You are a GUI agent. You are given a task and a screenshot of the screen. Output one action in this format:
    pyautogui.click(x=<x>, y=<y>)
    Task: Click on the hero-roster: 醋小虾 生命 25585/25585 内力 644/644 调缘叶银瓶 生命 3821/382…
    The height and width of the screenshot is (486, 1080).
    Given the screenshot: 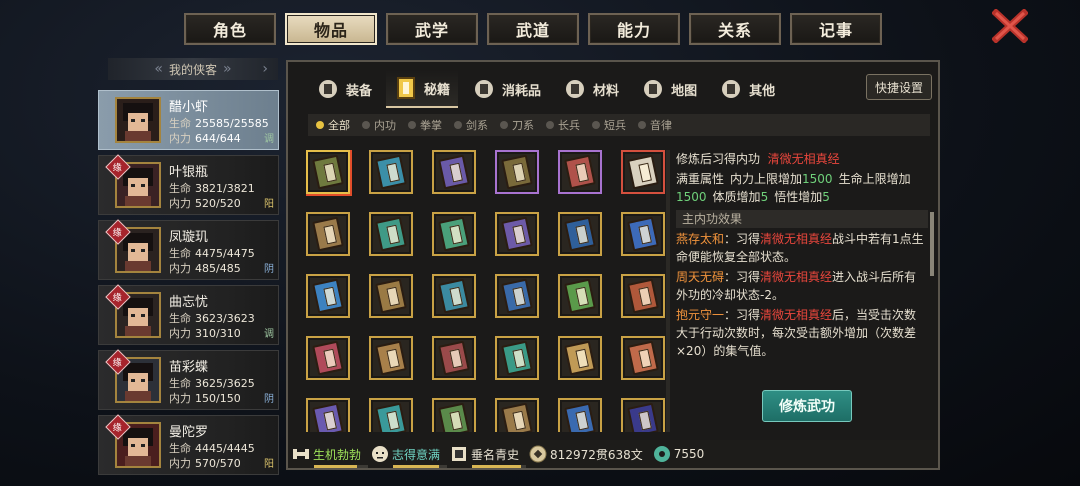 What is the action you would take?
    pyautogui.click(x=188, y=285)
    